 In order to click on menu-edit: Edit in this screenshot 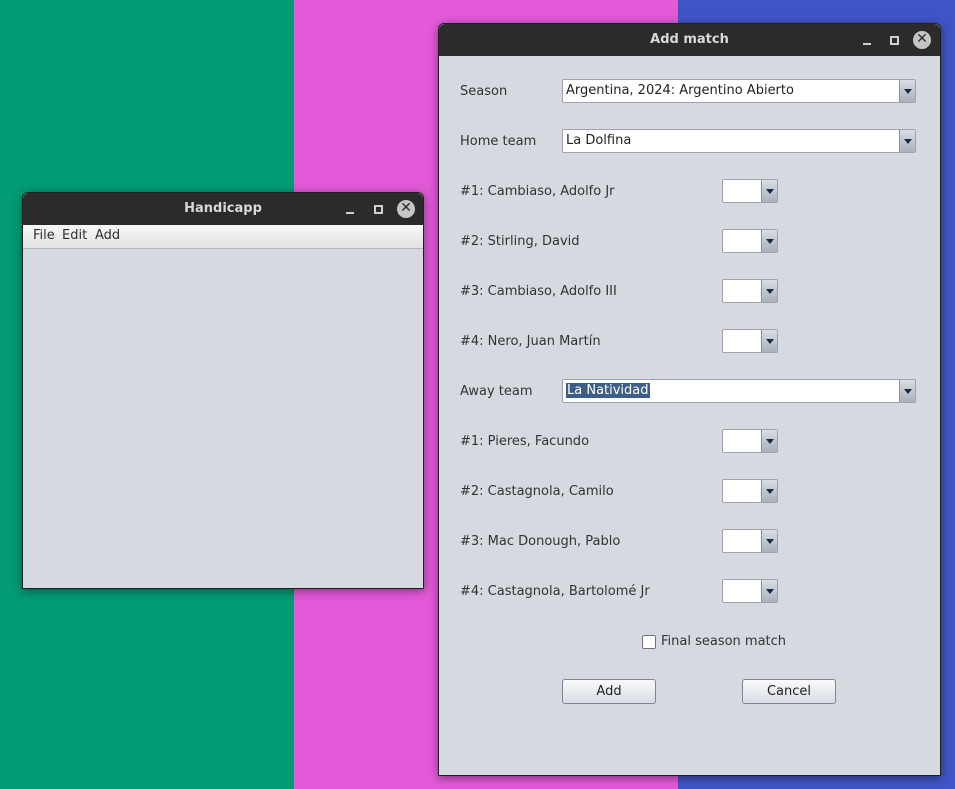, I will do `click(74, 235)`.